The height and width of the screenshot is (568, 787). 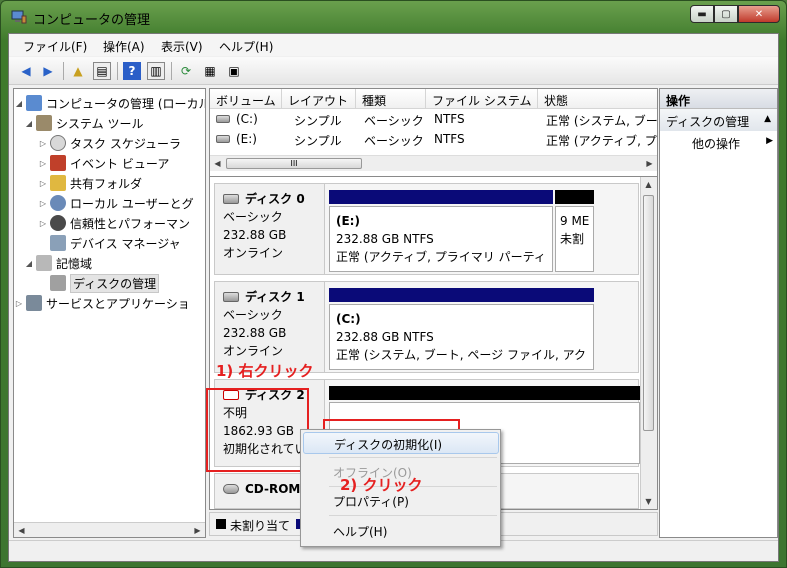 What do you see at coordinates (260, 526) in the screenshot?
I see `unallocated-legend-label: 未割り当て` at bounding box center [260, 526].